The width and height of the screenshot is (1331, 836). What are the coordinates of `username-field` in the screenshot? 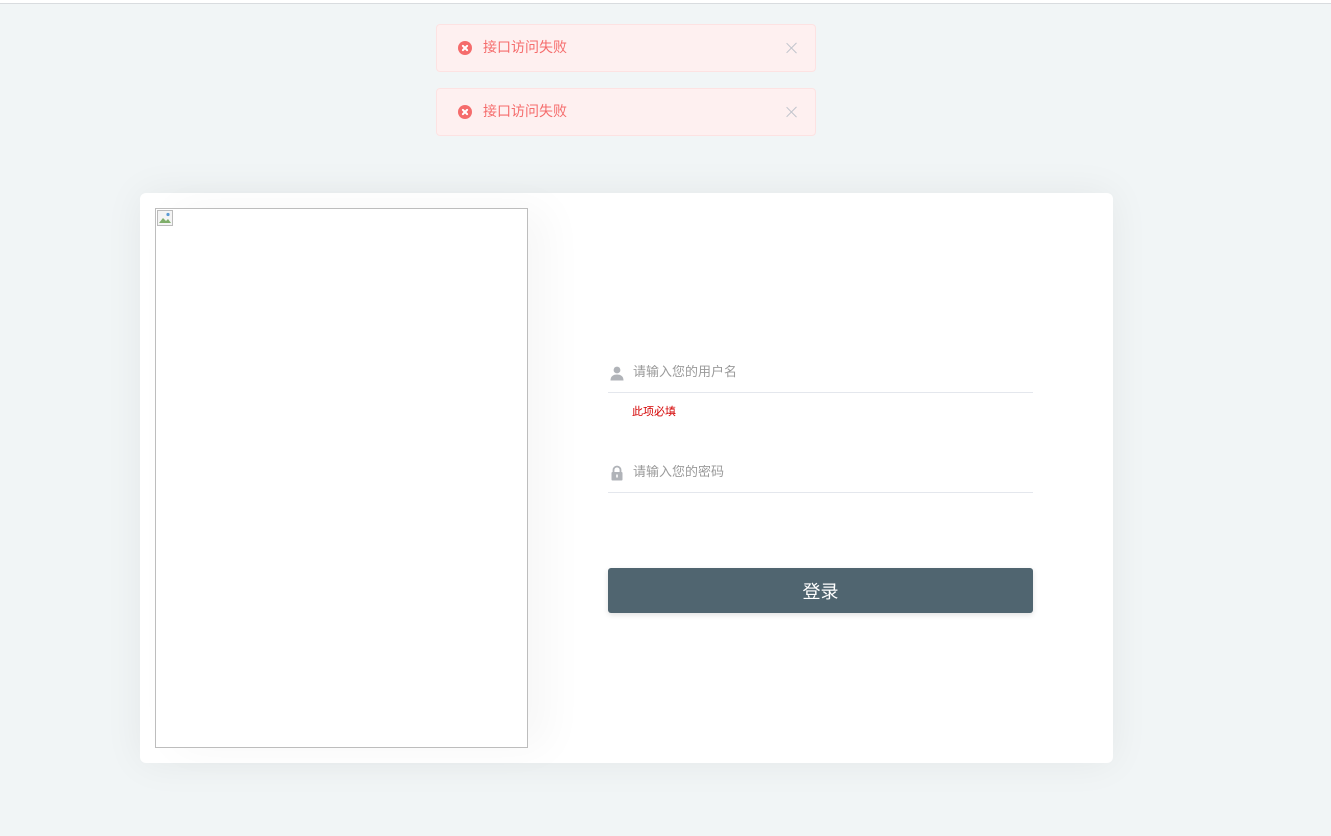 It's located at (820, 373).